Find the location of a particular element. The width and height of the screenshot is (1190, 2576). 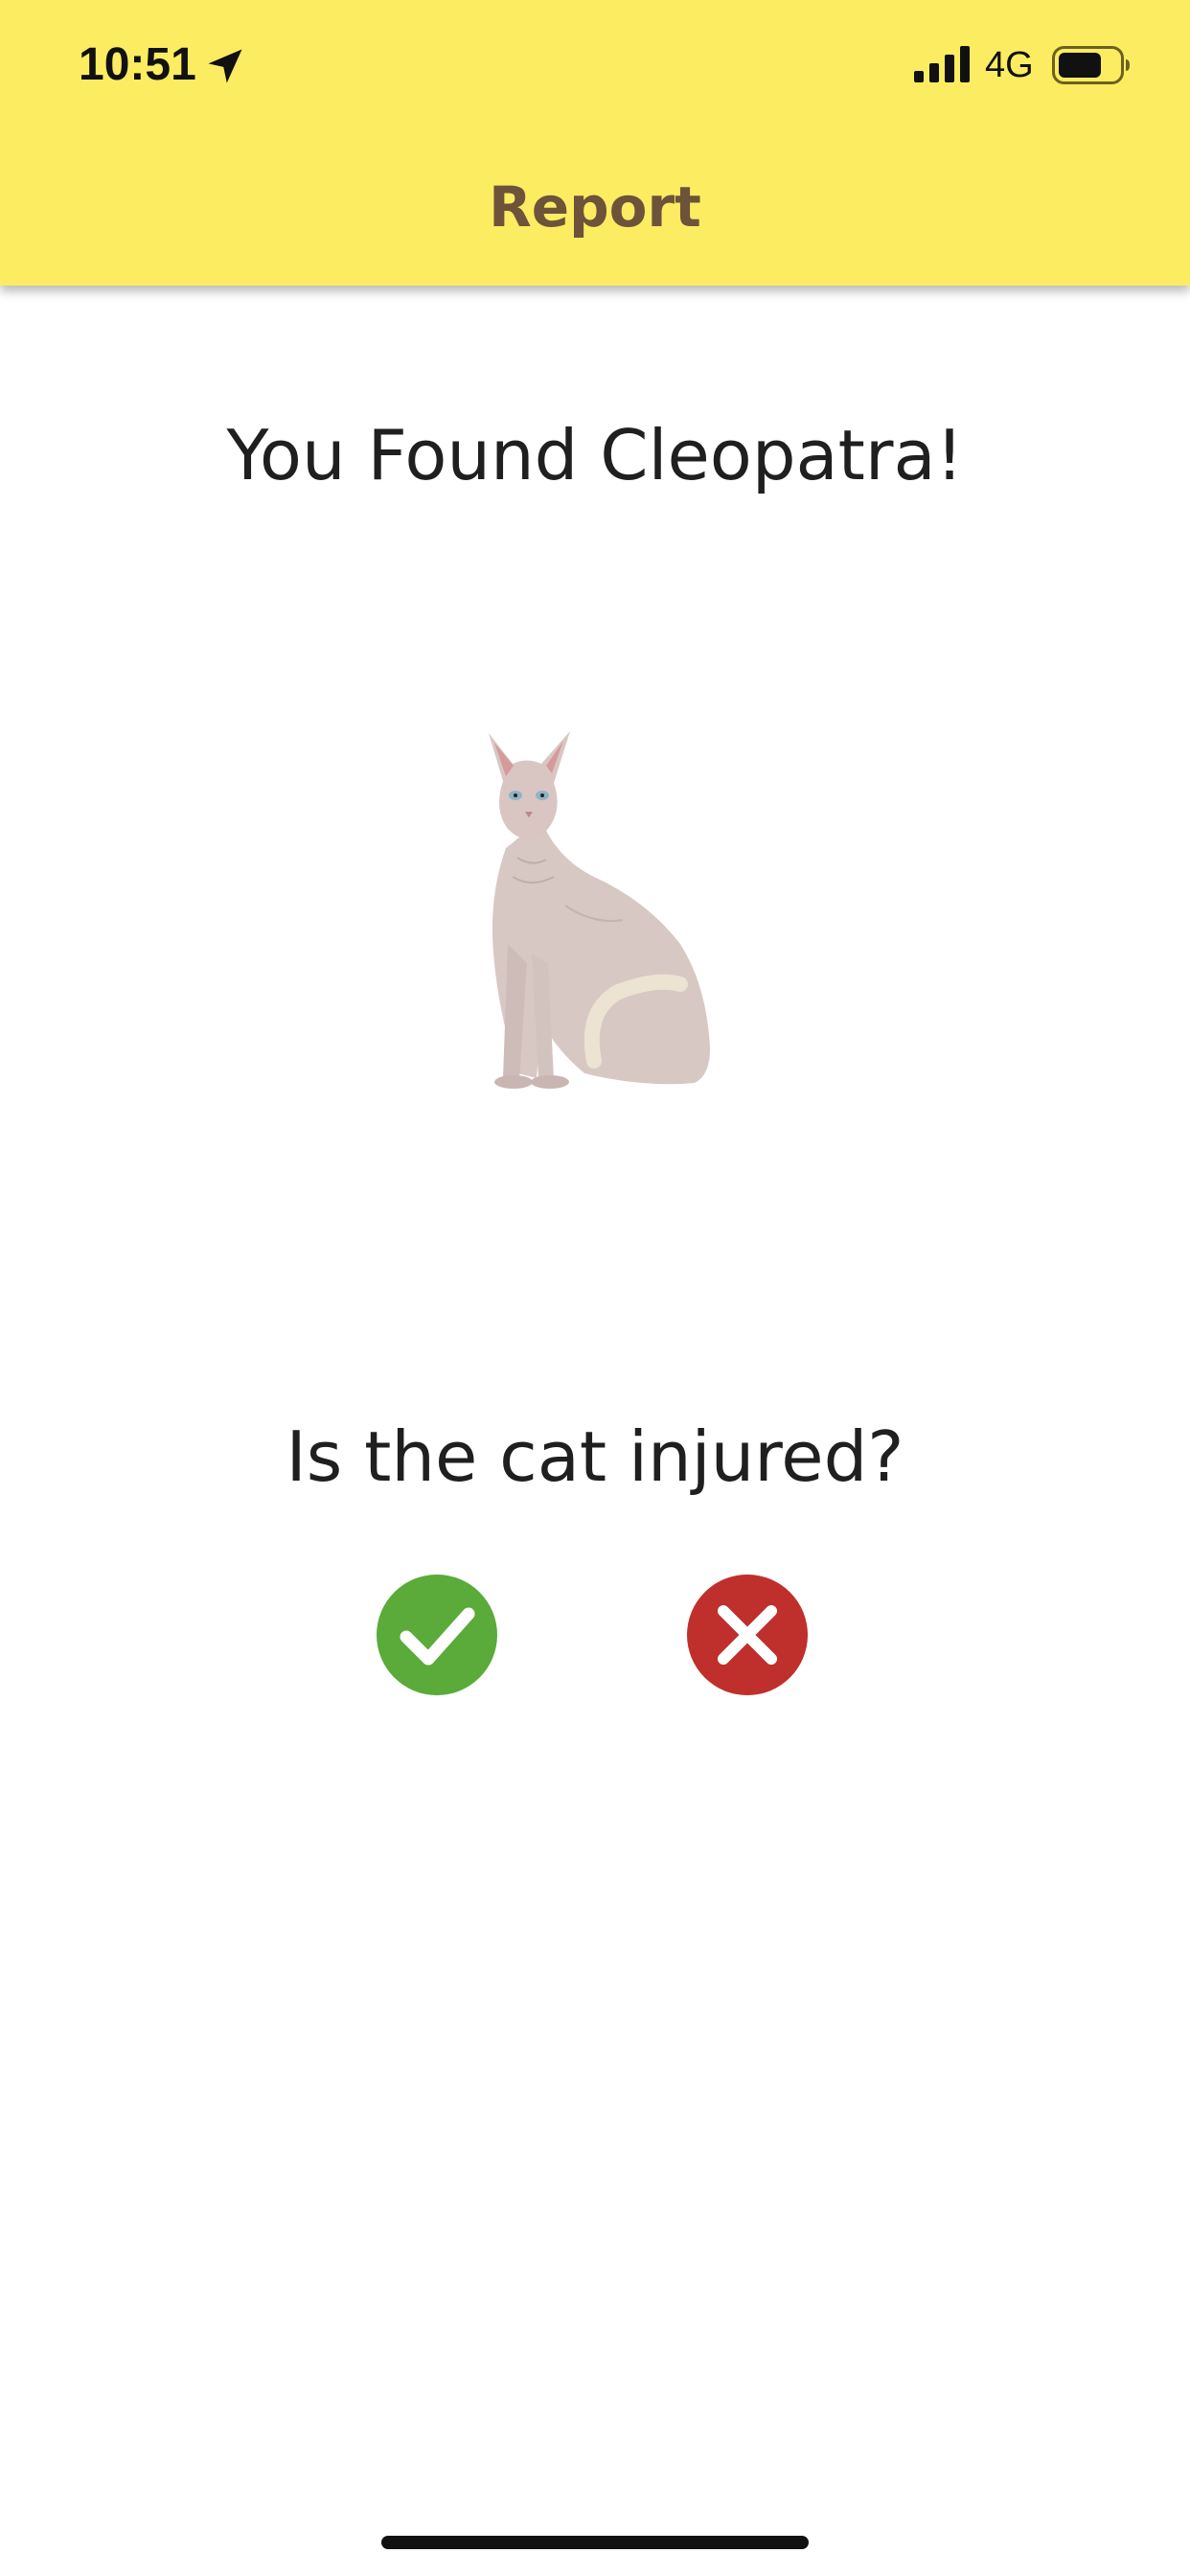

app-header: 10:51 4G Report is located at coordinates (595, 143).